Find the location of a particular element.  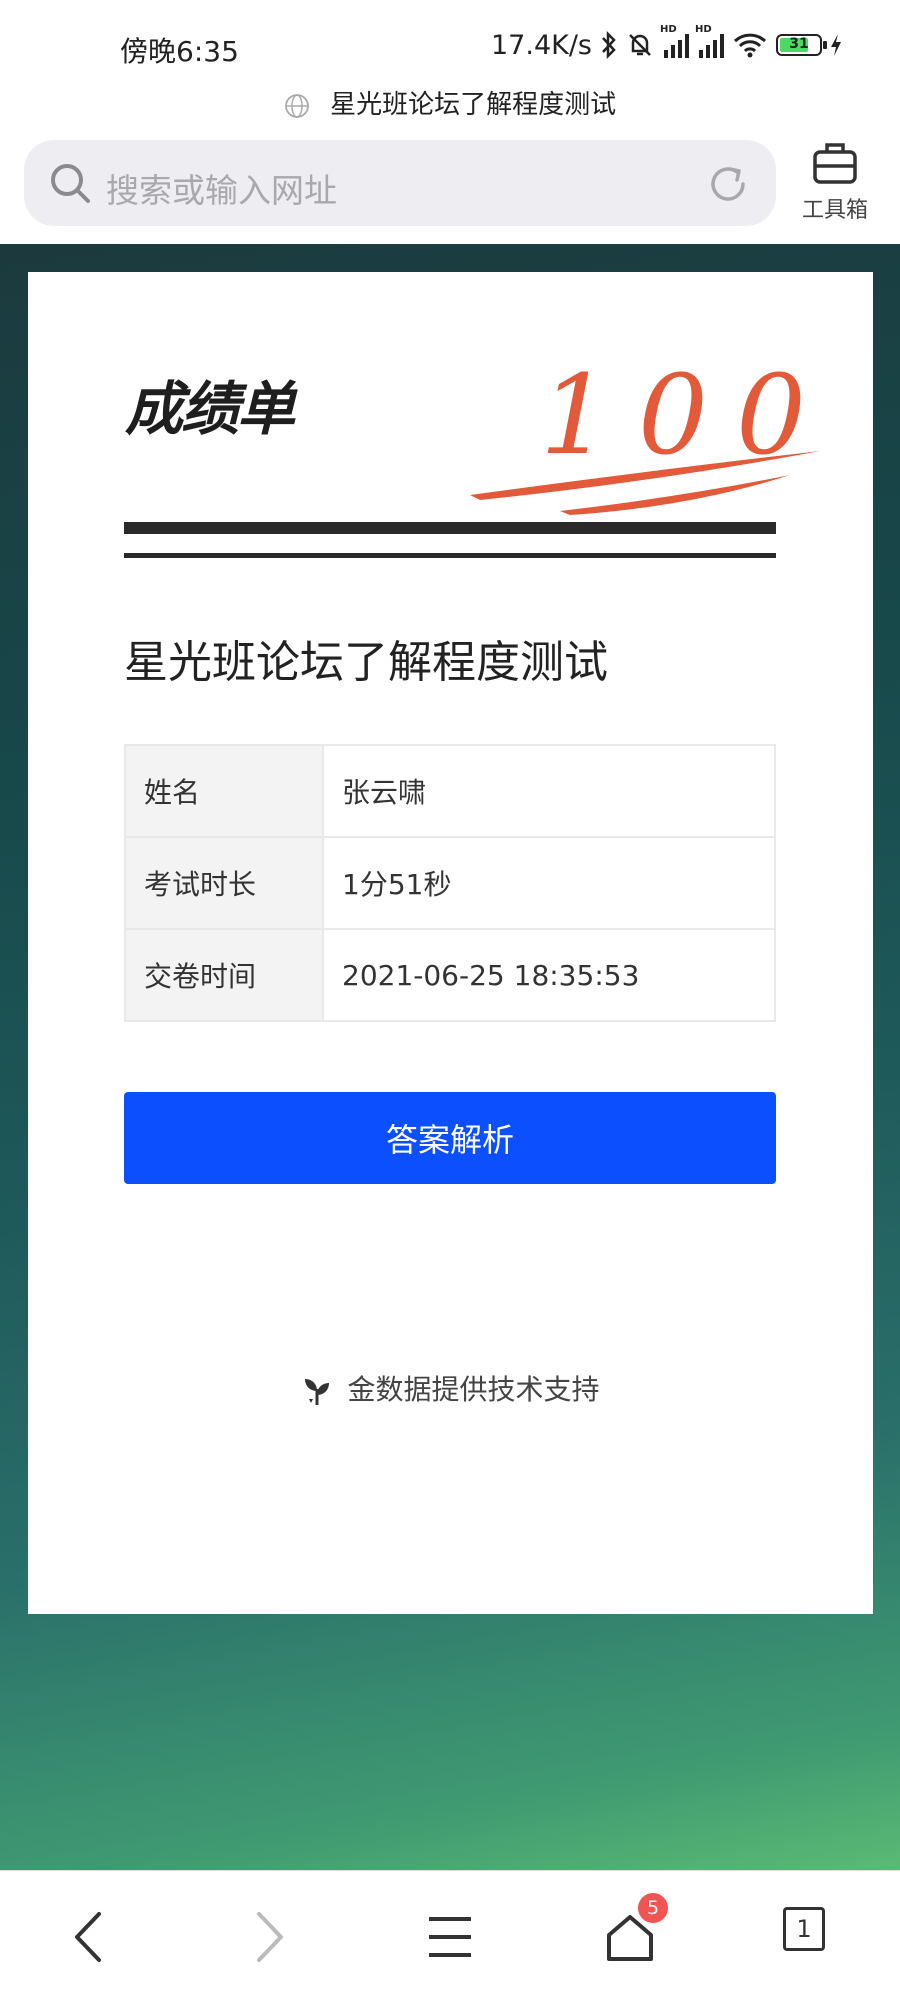

signal-2-icon: HD is located at coordinates (709, 41).